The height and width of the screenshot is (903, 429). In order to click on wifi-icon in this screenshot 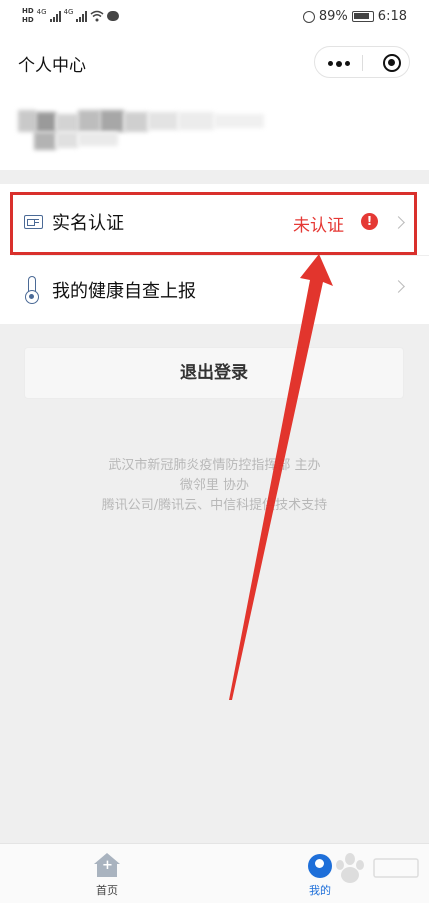, I will do `click(97, 16)`.